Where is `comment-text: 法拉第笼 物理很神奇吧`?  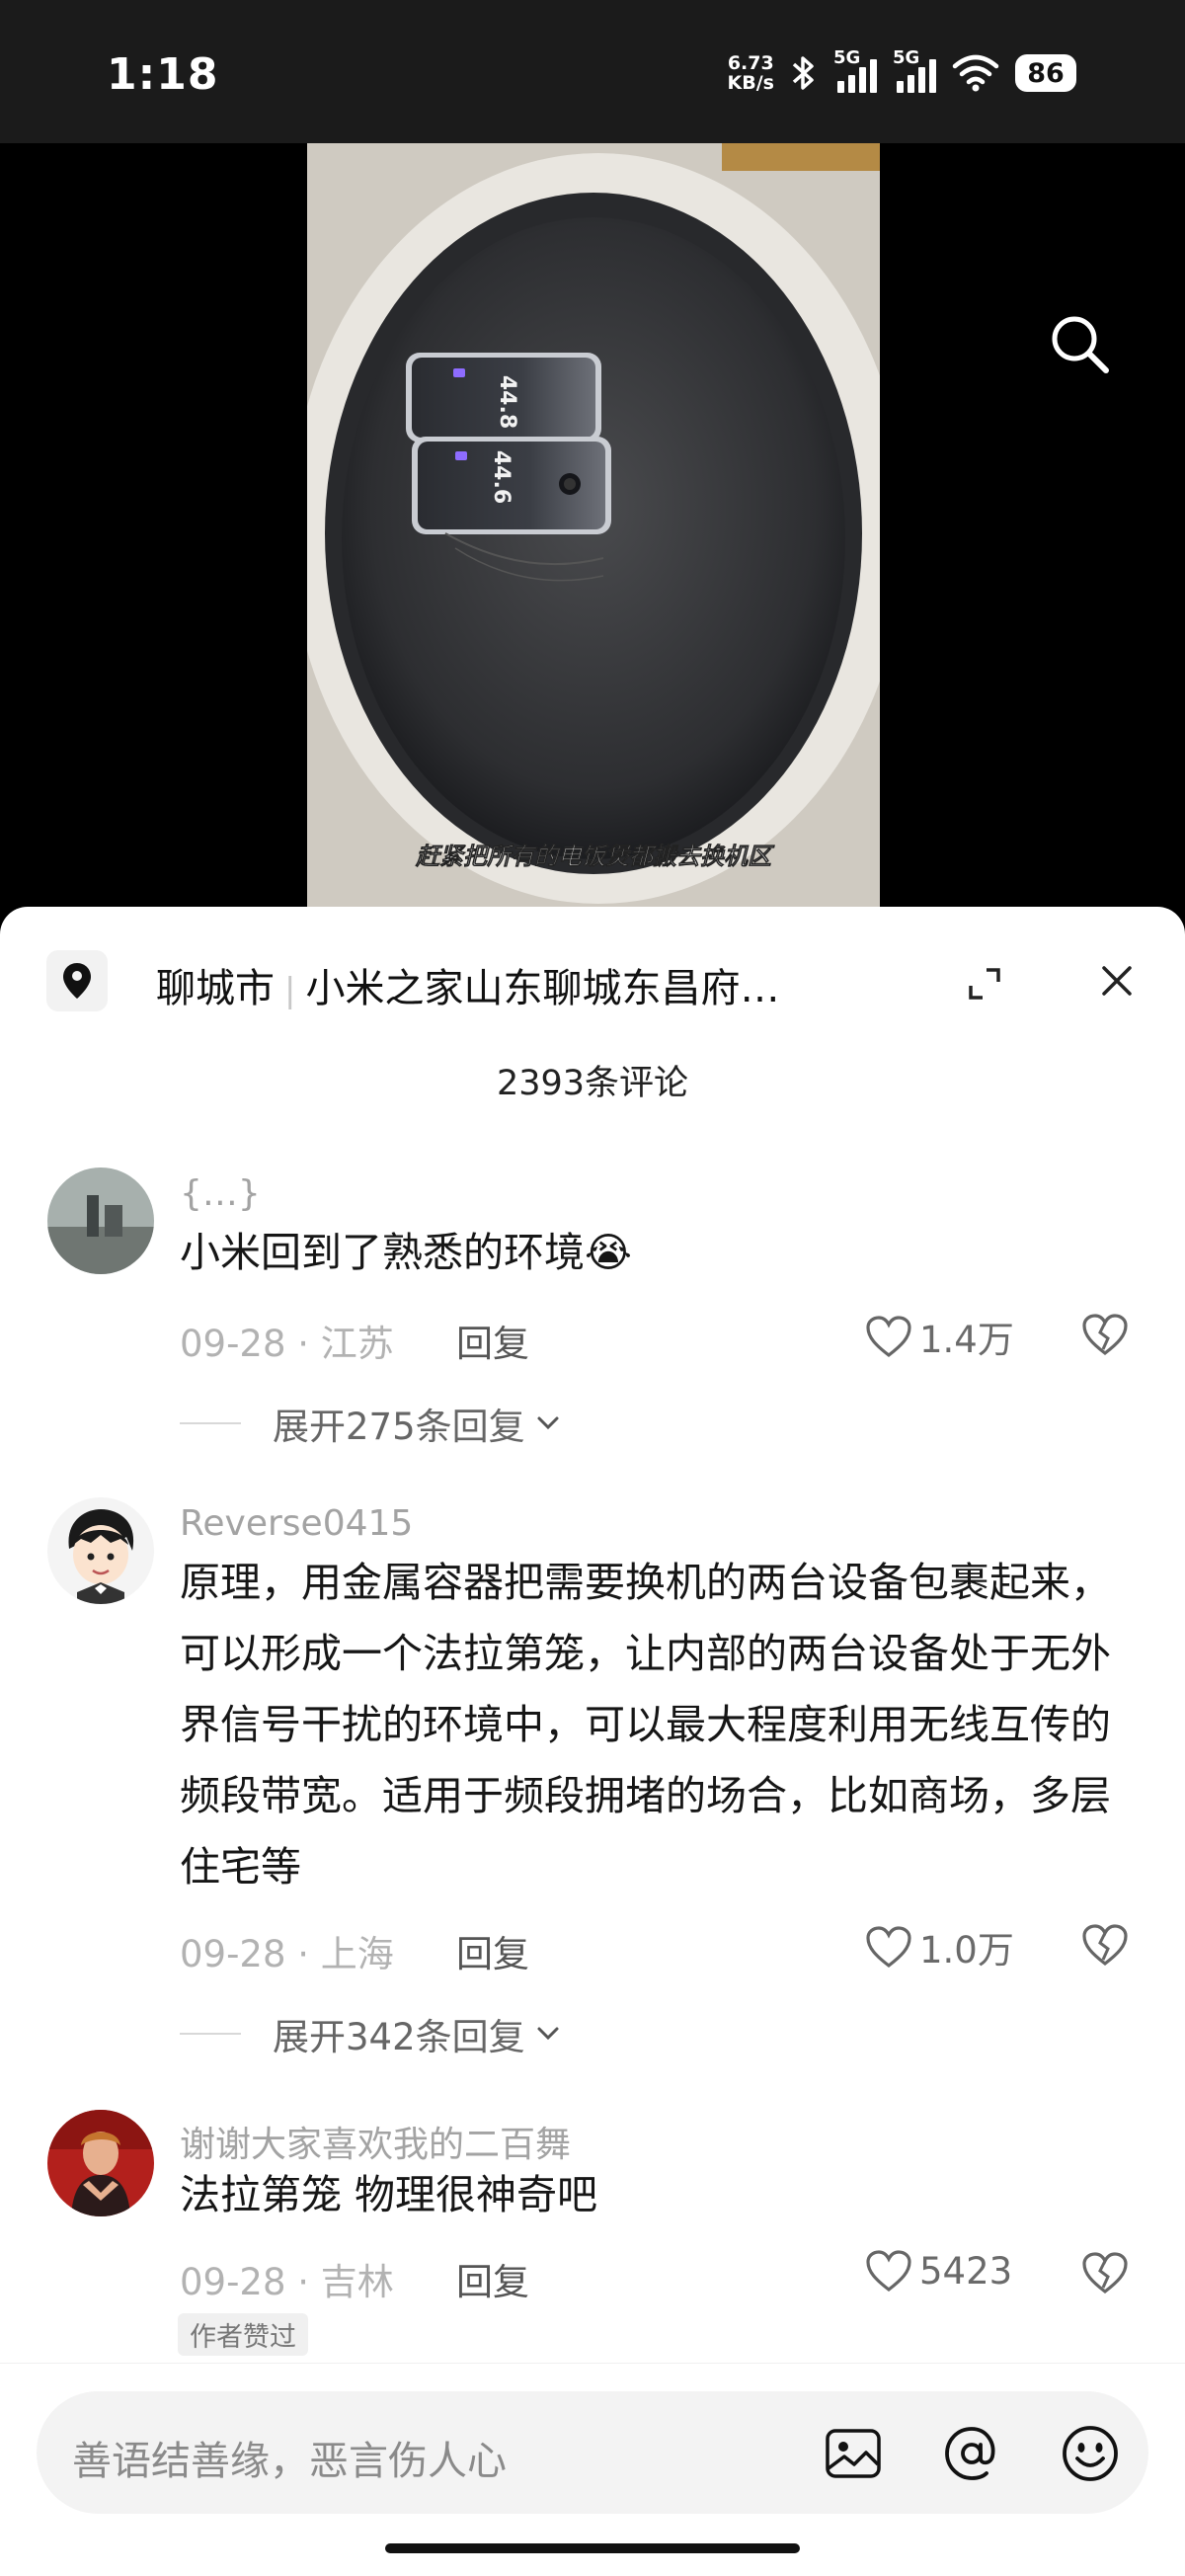 comment-text: 法拉第笼 物理很神奇吧 is located at coordinates (389, 2194).